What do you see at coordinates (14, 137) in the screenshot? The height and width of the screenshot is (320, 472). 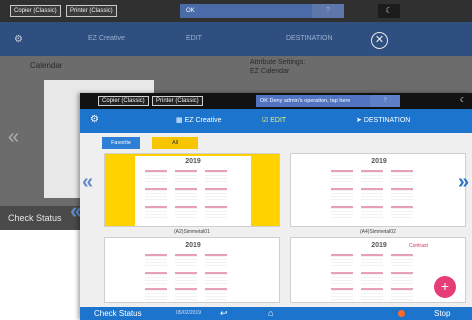 I see `back-left-chevron-icon: «` at bounding box center [14, 137].